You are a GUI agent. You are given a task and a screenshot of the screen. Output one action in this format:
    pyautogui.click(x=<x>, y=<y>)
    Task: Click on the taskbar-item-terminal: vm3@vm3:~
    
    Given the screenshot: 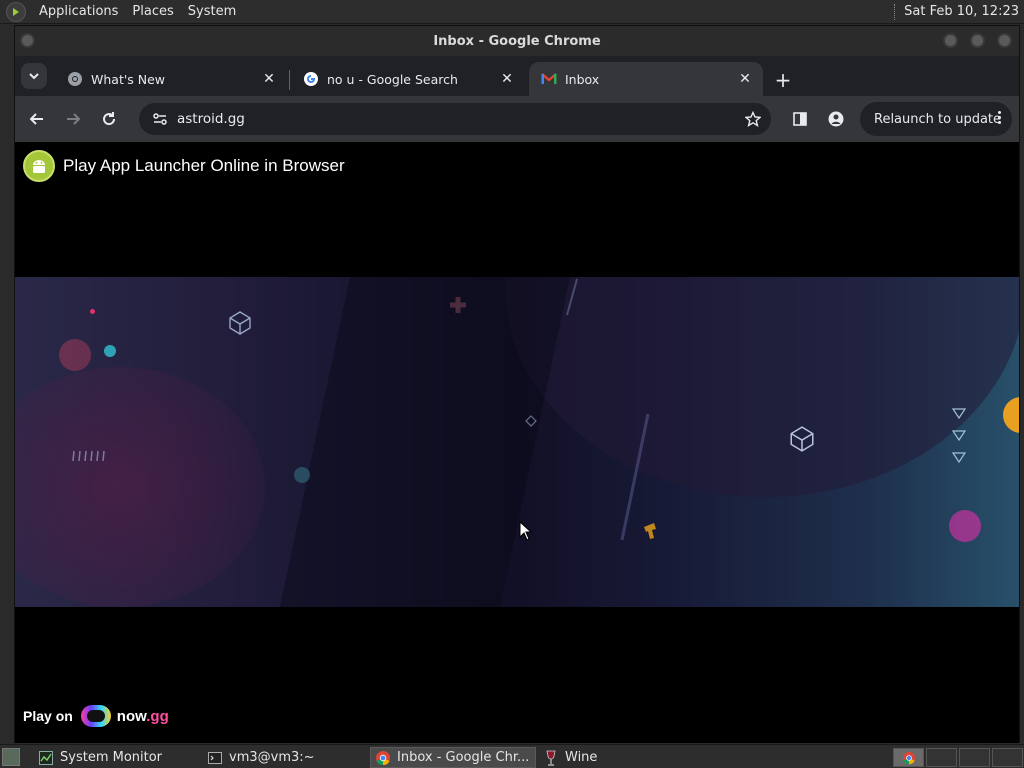 What is the action you would take?
    pyautogui.click(x=286, y=757)
    